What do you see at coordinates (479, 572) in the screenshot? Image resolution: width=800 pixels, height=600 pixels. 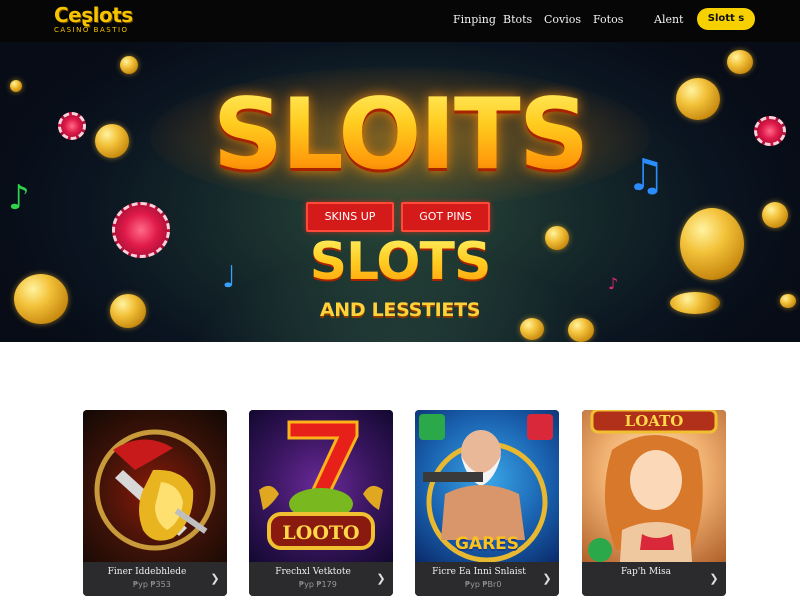 I see `card-title: Ficre Ea Inni Snlaist` at bounding box center [479, 572].